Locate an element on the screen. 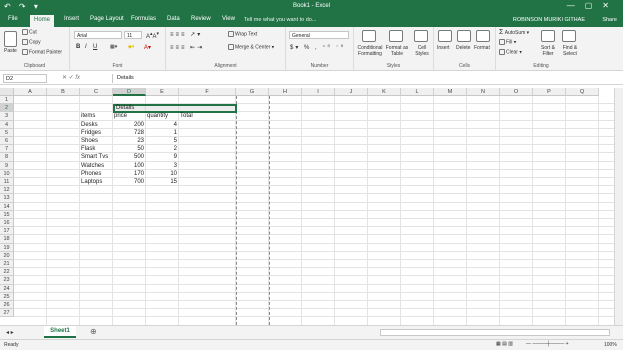  column-header-o: O is located at coordinates (516, 92).